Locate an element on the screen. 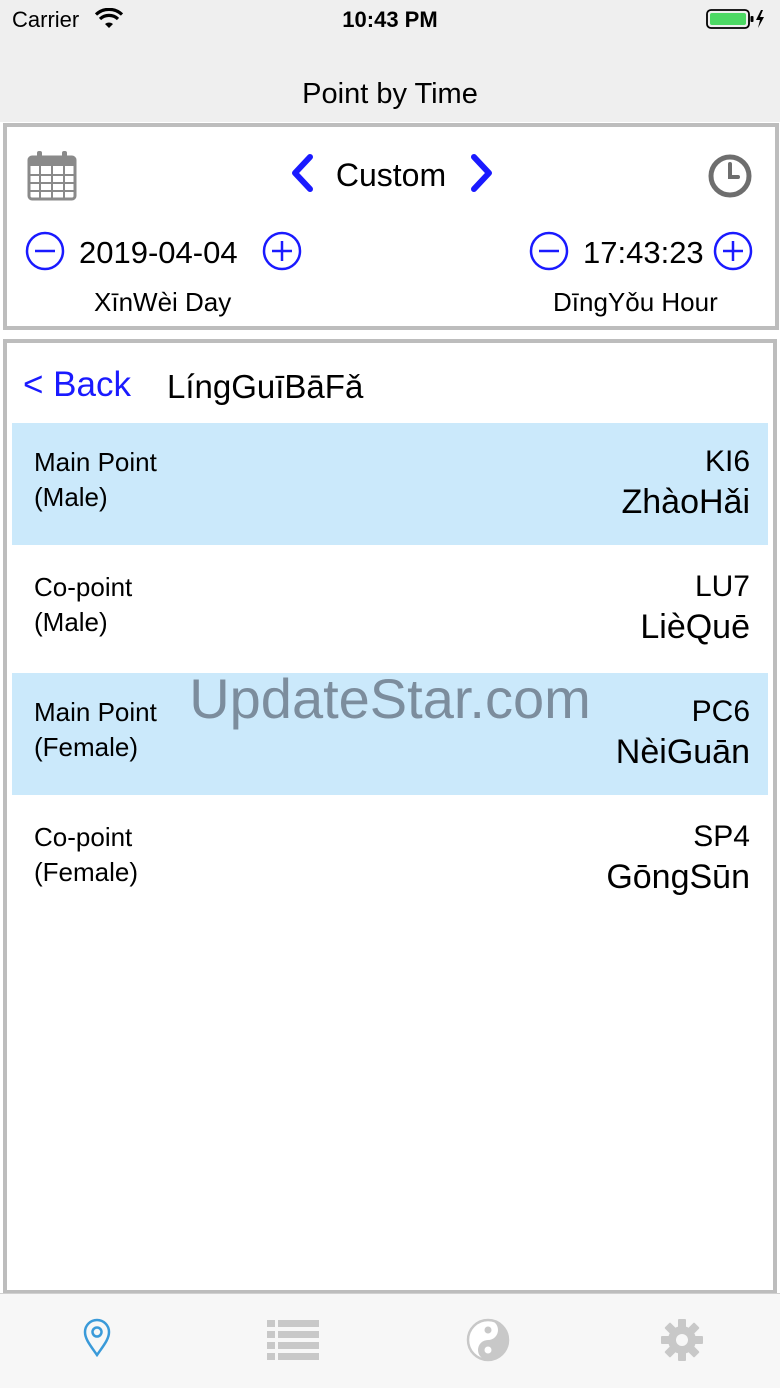  date-increment-button is located at coordinates (282, 251).